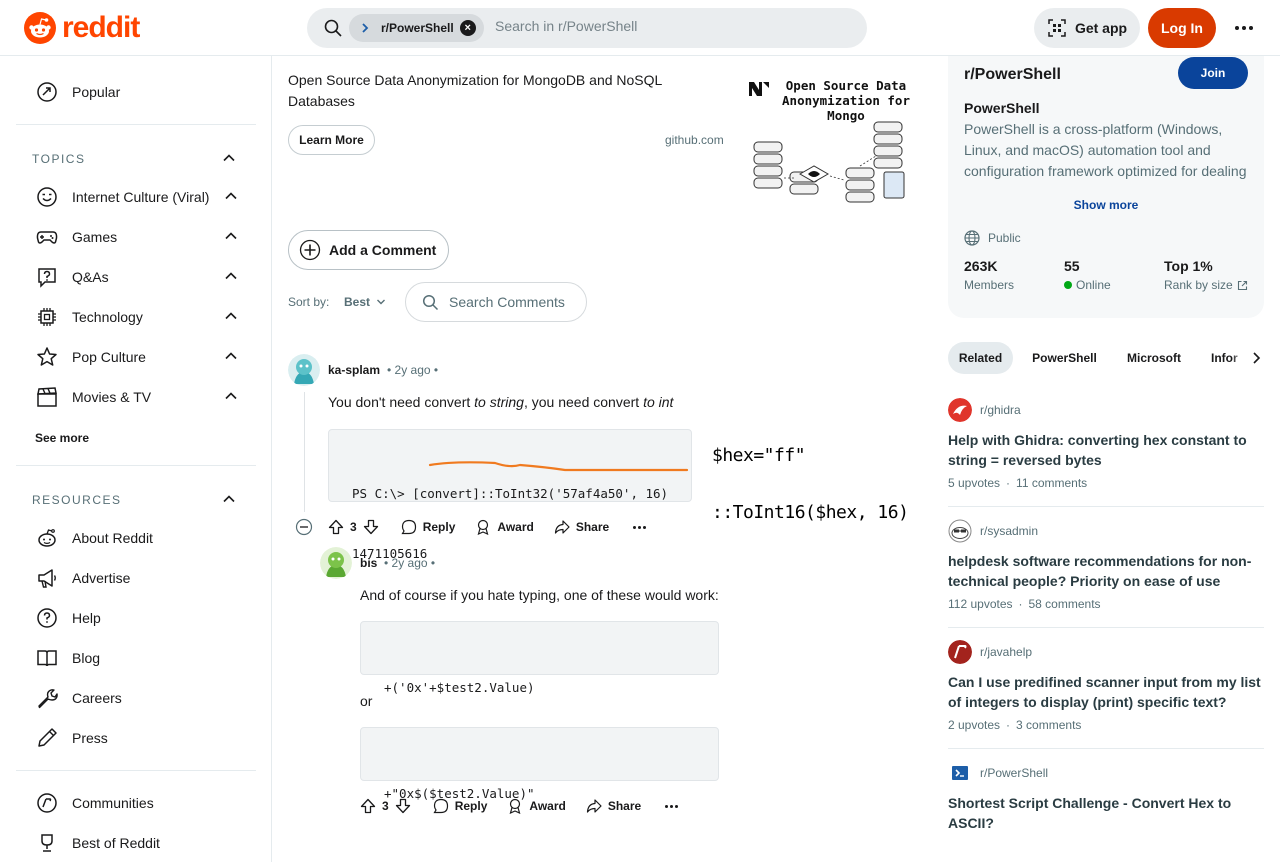 This screenshot has height=862, width=1280. Describe the element at coordinates (413, 370) in the screenshot. I see `comment-timestamp: • 2y ago •` at that location.